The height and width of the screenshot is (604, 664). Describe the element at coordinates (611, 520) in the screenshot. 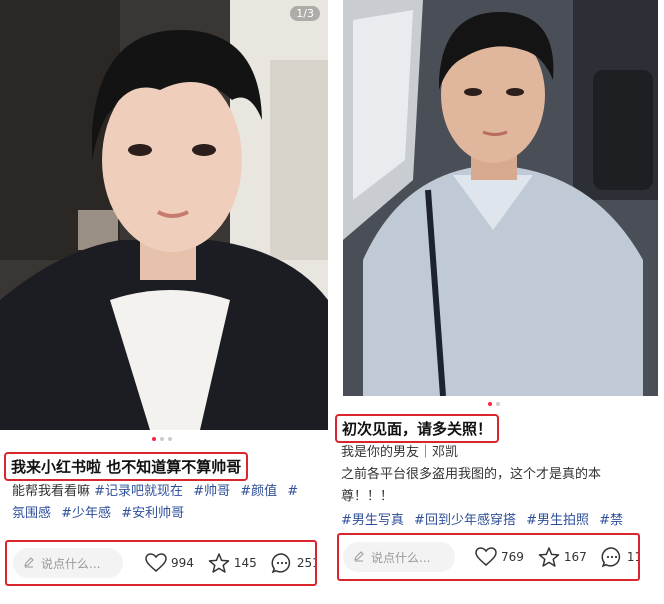

I see `hashtag: #禁` at that location.